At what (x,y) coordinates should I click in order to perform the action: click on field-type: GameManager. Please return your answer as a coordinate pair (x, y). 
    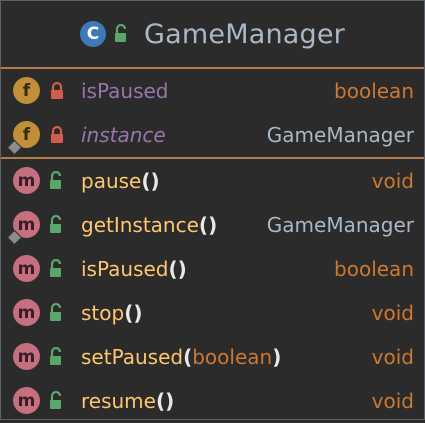
    Looking at the image, I should click on (340, 135).